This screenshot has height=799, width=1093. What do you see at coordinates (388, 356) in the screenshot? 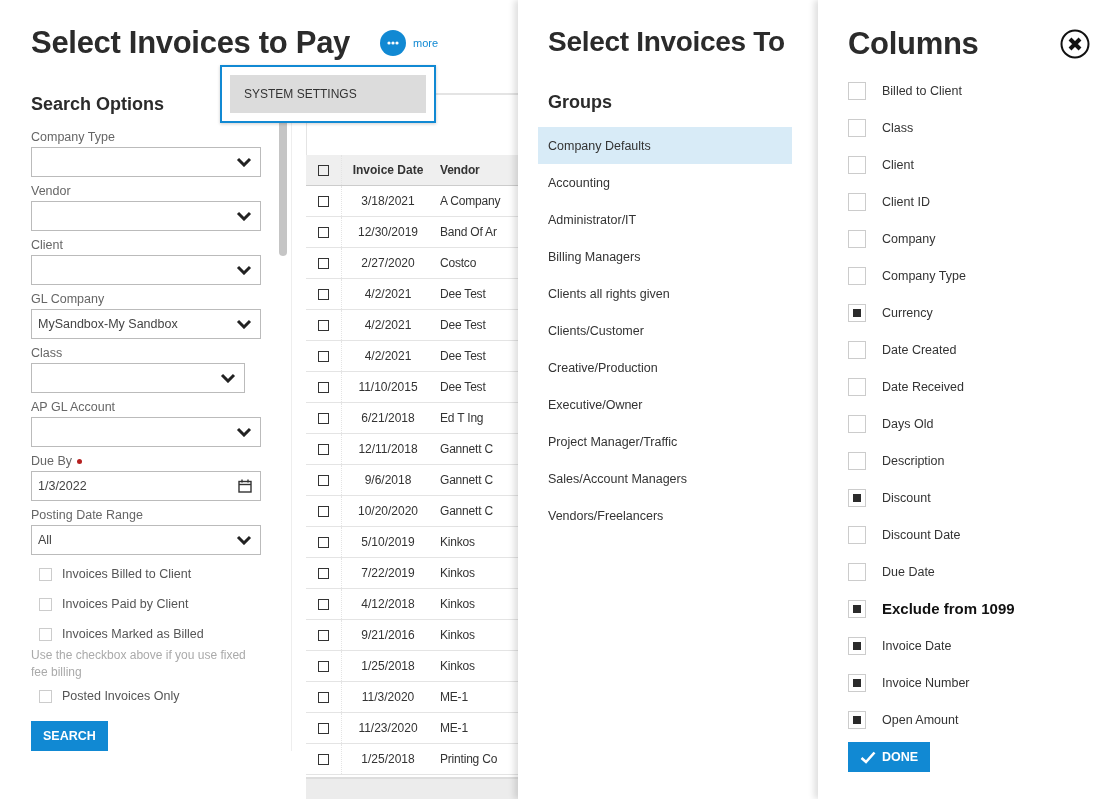
I see `table-cell-text: 4/2/2021` at bounding box center [388, 356].